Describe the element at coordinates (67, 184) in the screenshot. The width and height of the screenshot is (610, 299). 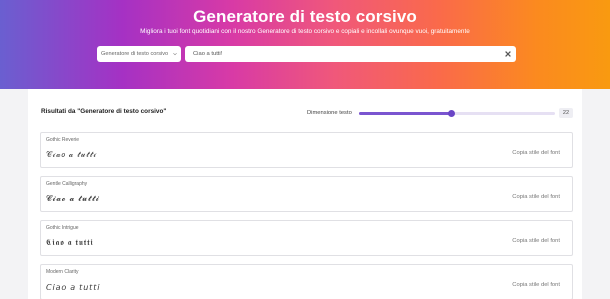
I see `font-name: Gentle Calligraphy` at that location.